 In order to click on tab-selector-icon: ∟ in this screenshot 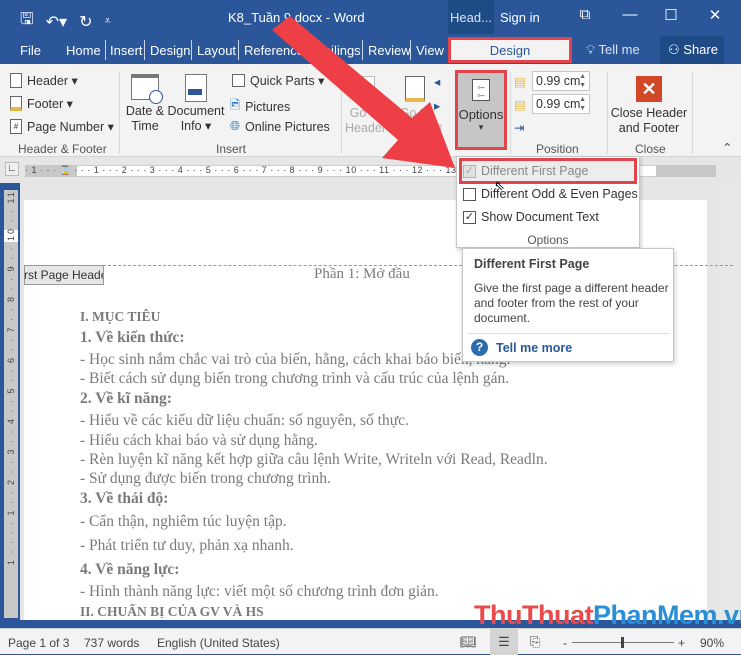, I will do `click(12, 169)`.